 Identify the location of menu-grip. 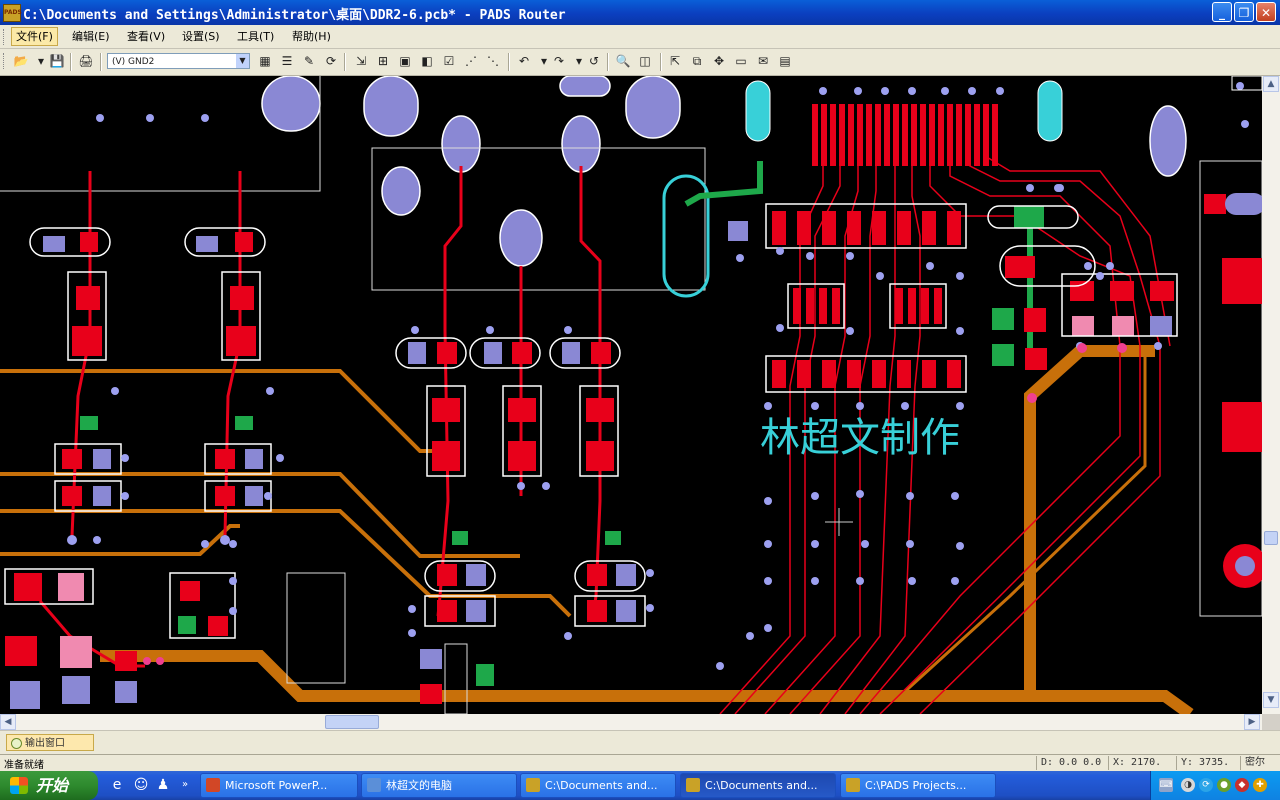
(5, 37).